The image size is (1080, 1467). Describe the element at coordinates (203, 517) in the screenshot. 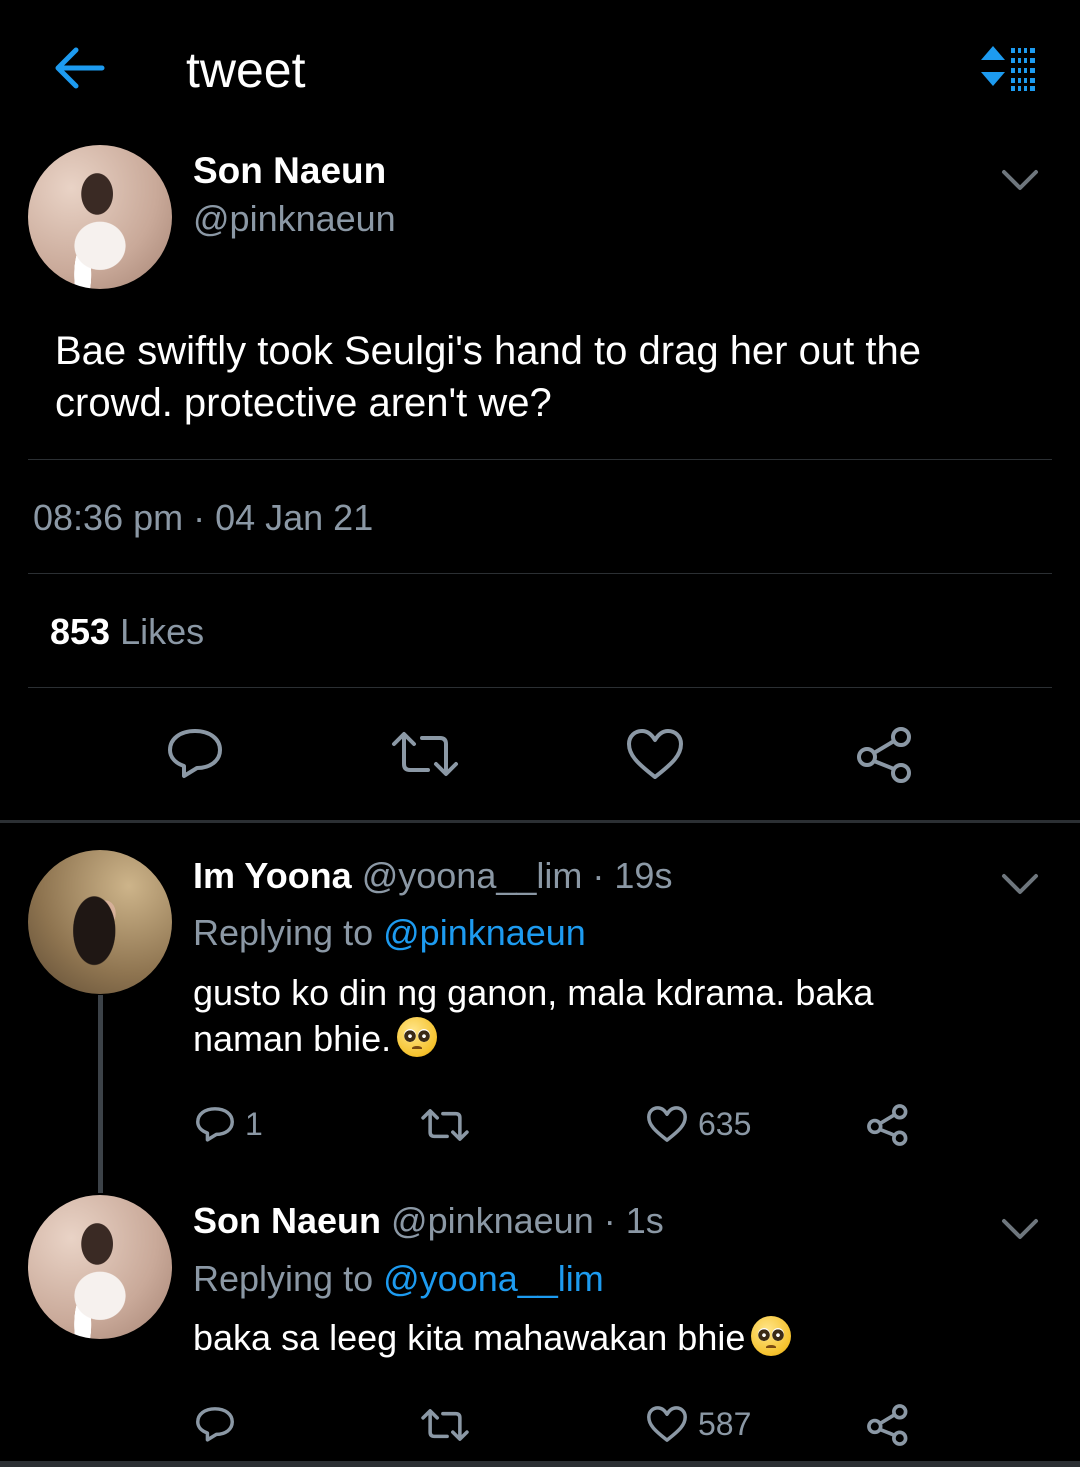

I see `tweet-timestamp: 08:36 pm · 04 Jan 21` at that location.